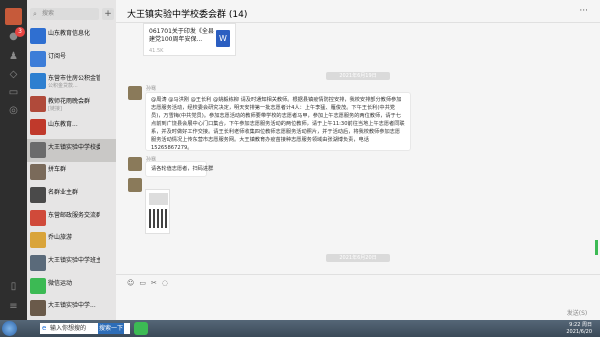 The image size is (600, 337). What do you see at coordinates (583, 11) in the screenshot?
I see `more-button: ···` at bounding box center [583, 11].